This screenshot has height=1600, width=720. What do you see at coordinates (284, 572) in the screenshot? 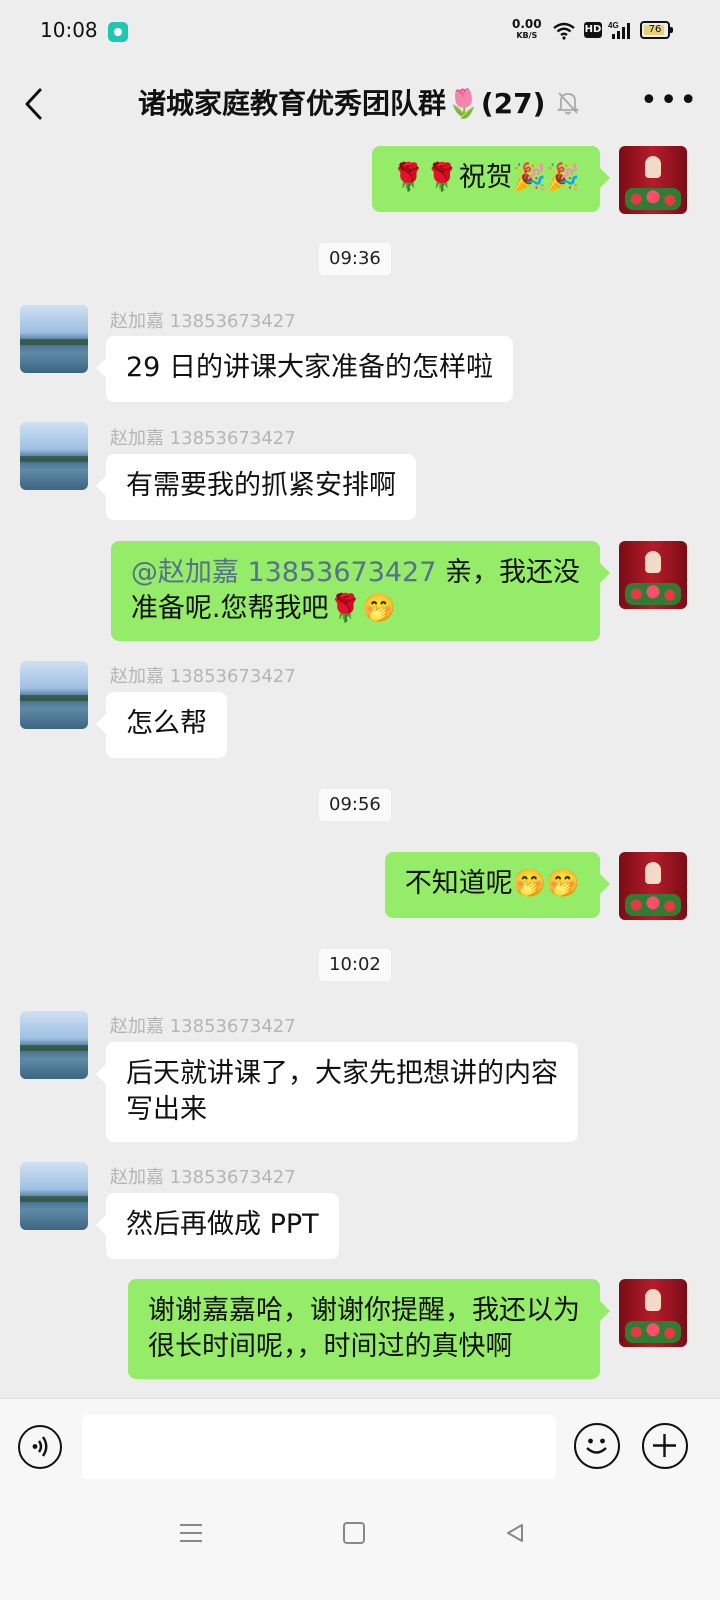
I see `mention-link: @赵加嘉 13853673427` at bounding box center [284, 572].